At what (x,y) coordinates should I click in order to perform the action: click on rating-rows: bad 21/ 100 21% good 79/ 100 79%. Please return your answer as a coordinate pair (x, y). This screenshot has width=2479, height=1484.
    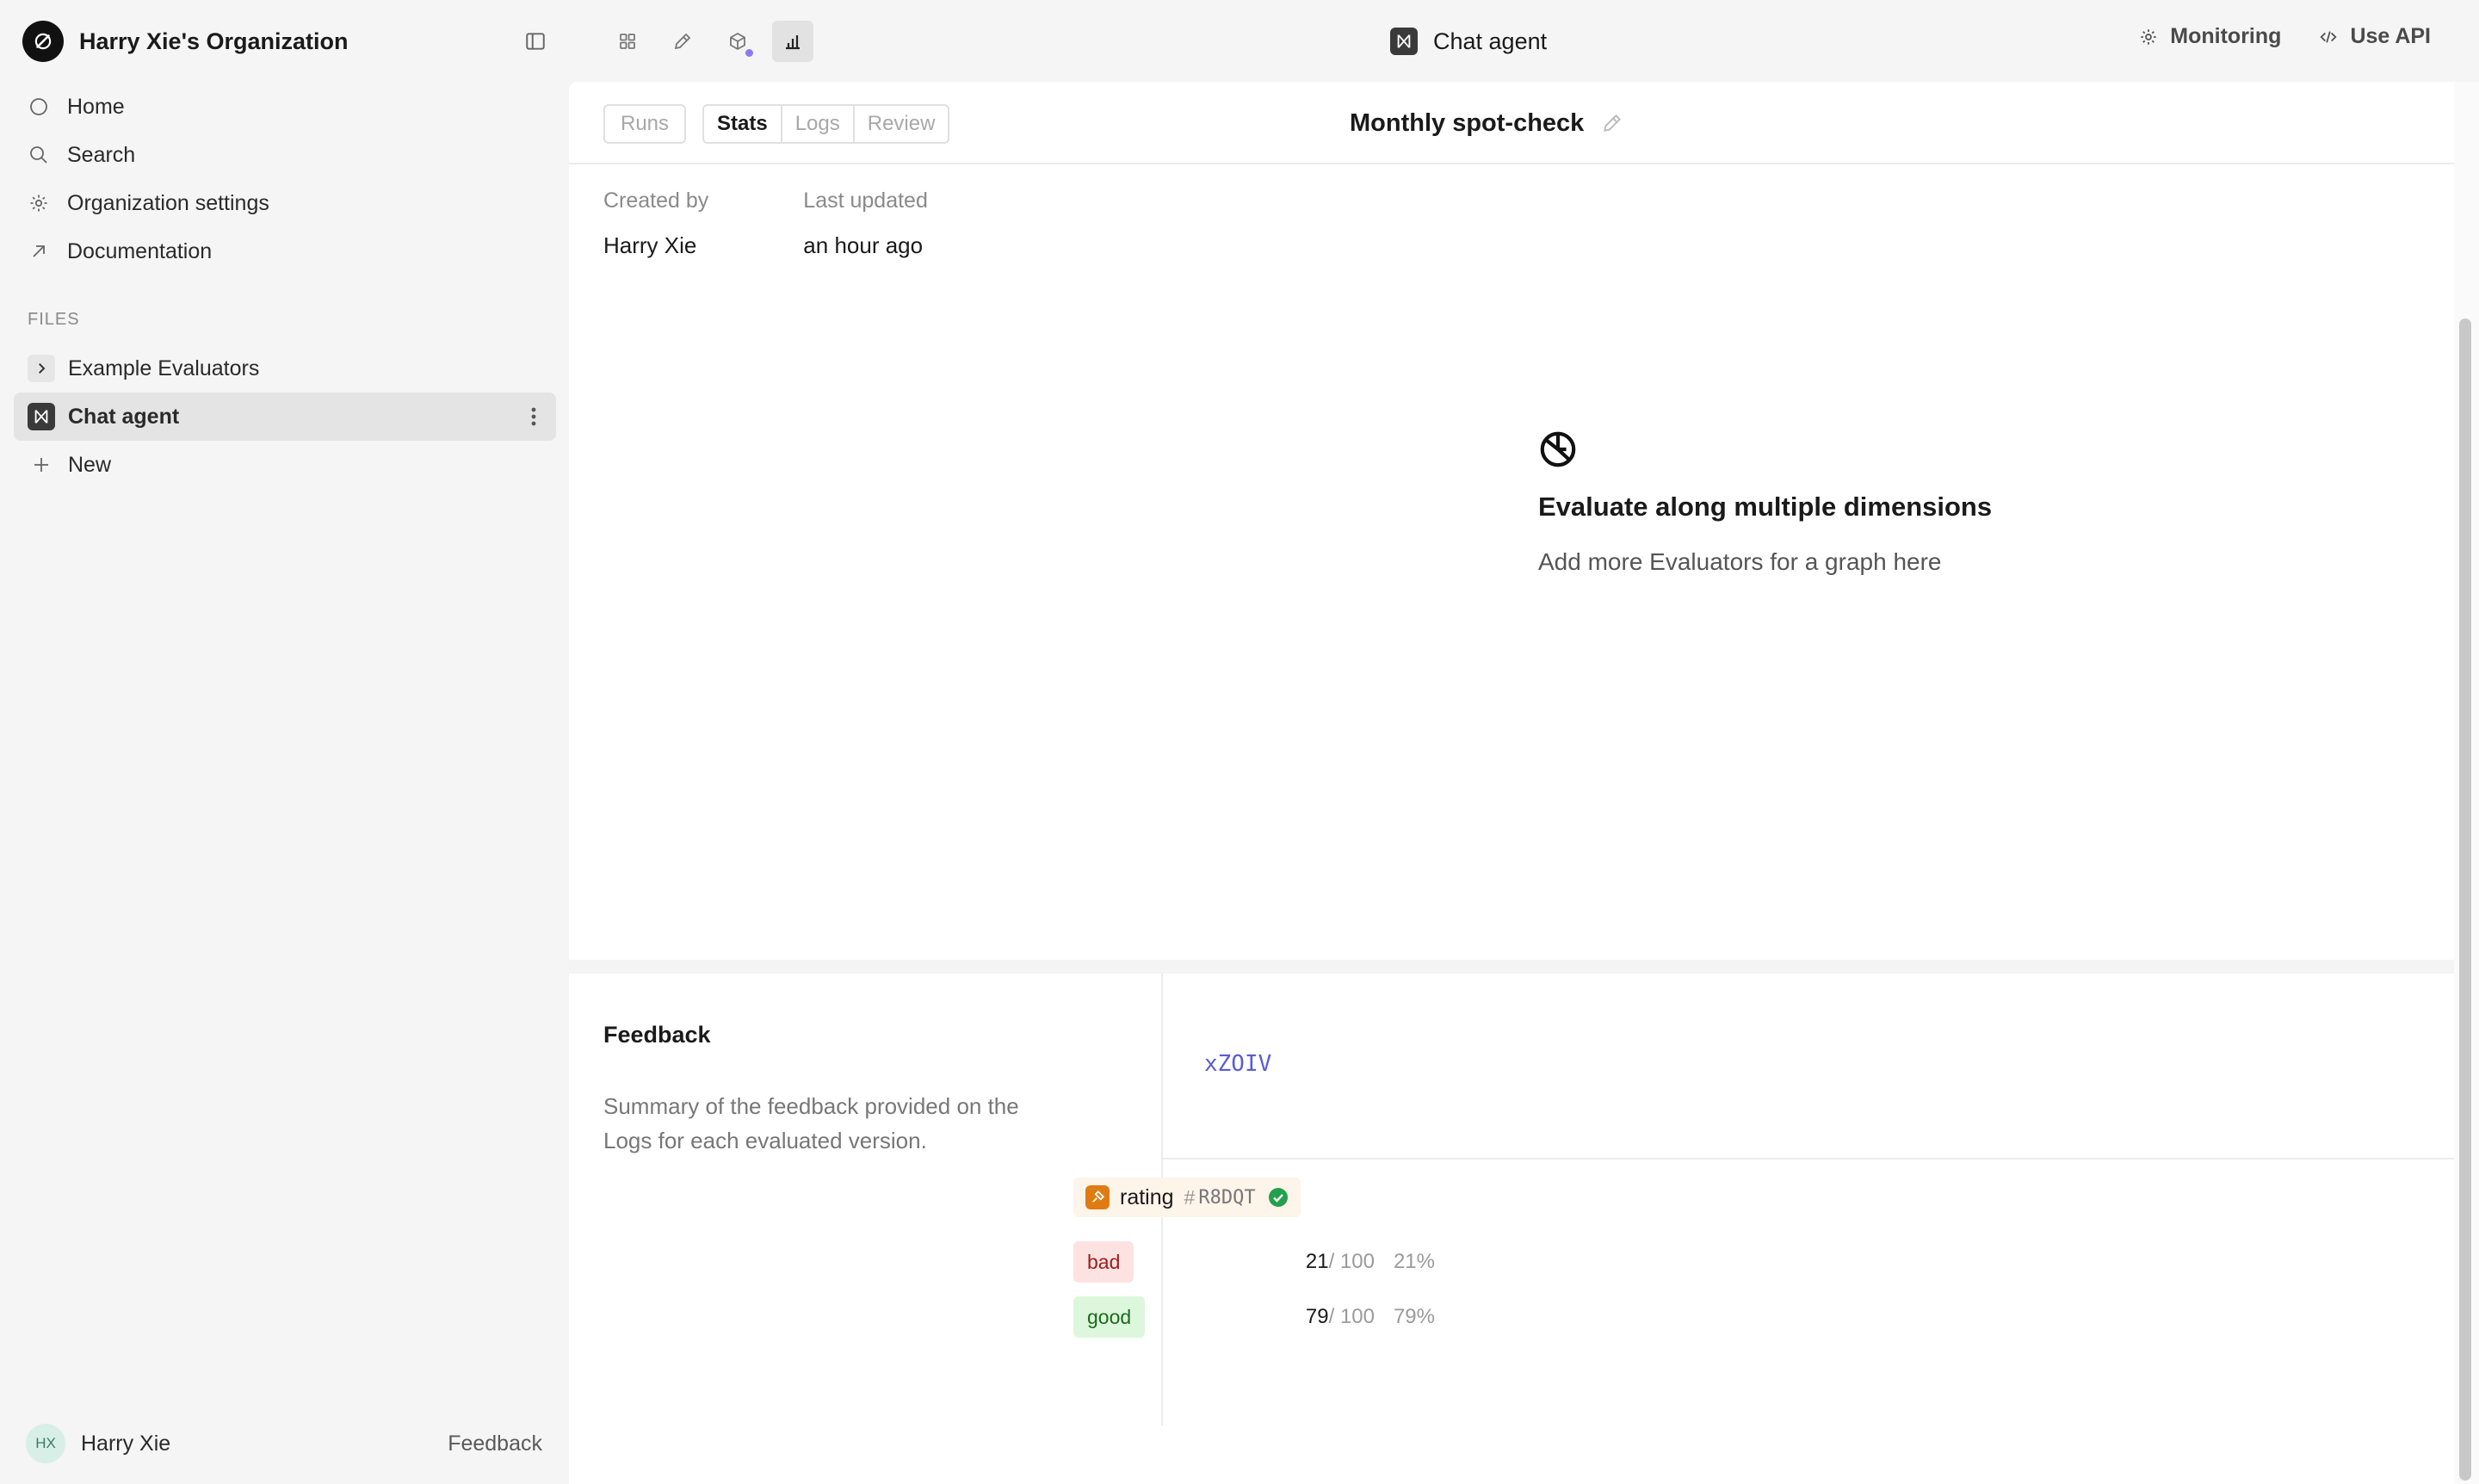
    Looking at the image, I should click on (1254, 1290).